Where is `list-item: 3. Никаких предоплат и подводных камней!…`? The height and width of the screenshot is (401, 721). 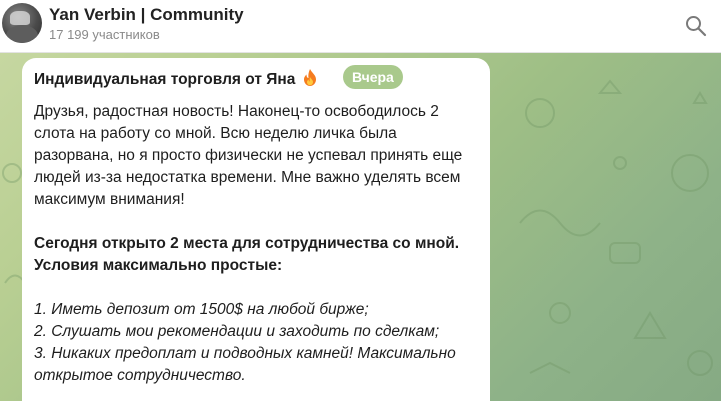
list-item: 3. Никаких предоплат и подводных камней!… is located at coordinates (245, 364).